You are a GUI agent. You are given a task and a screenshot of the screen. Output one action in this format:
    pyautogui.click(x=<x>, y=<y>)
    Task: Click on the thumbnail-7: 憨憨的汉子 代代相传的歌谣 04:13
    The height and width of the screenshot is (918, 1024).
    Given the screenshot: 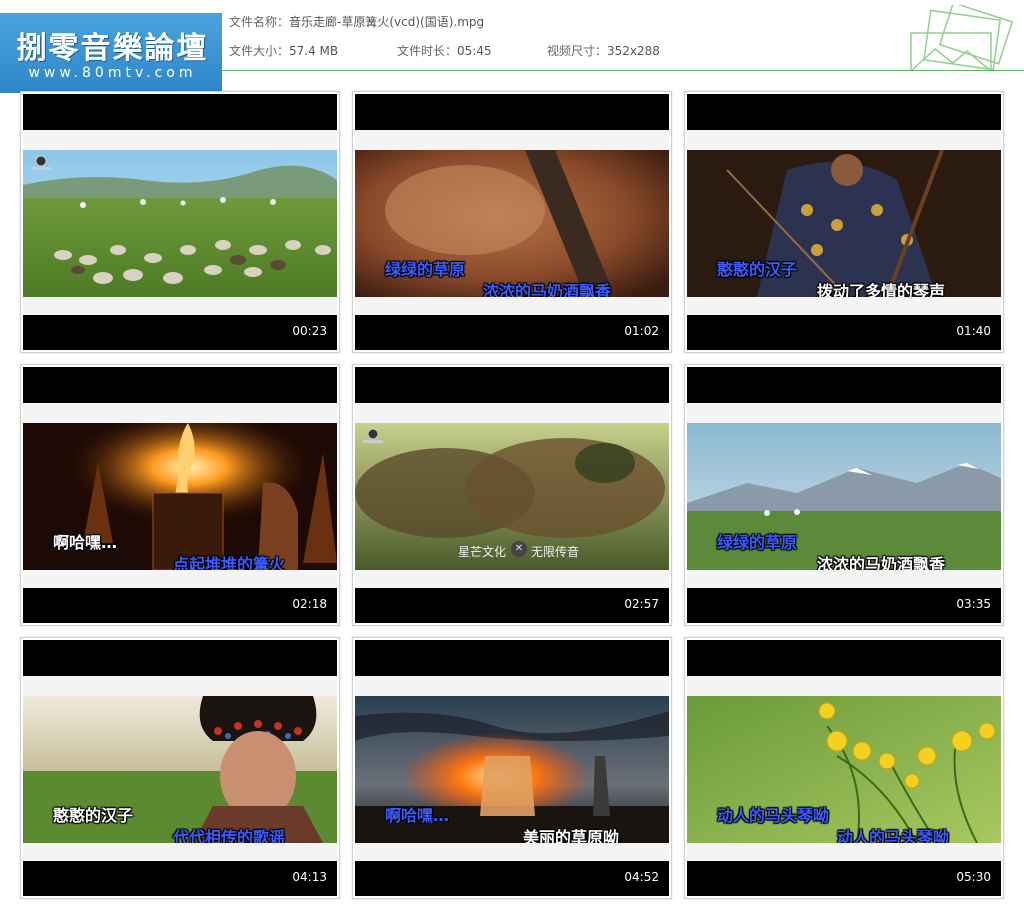 What is the action you would take?
    pyautogui.click(x=180, y=768)
    